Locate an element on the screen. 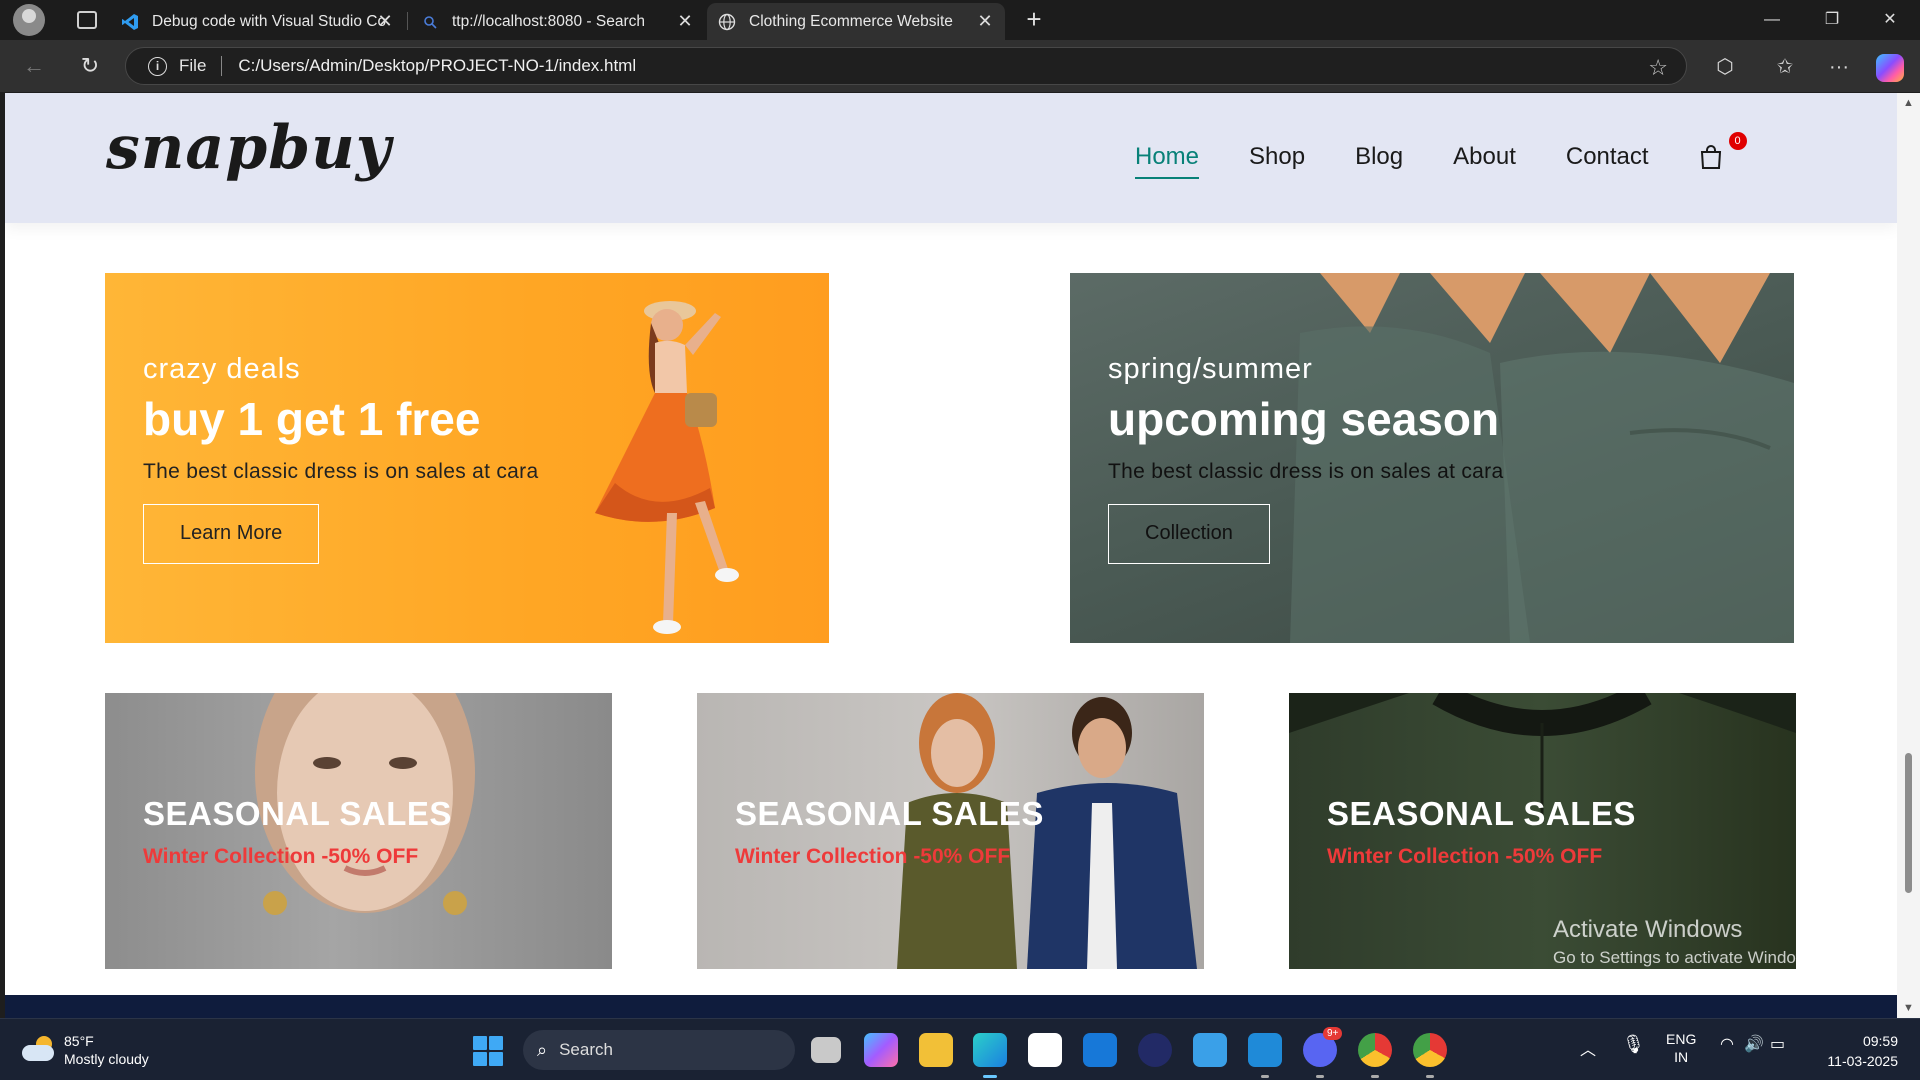 This screenshot has height=1080, width=1920. cart-count-badge: 0 is located at coordinates (1737, 141).